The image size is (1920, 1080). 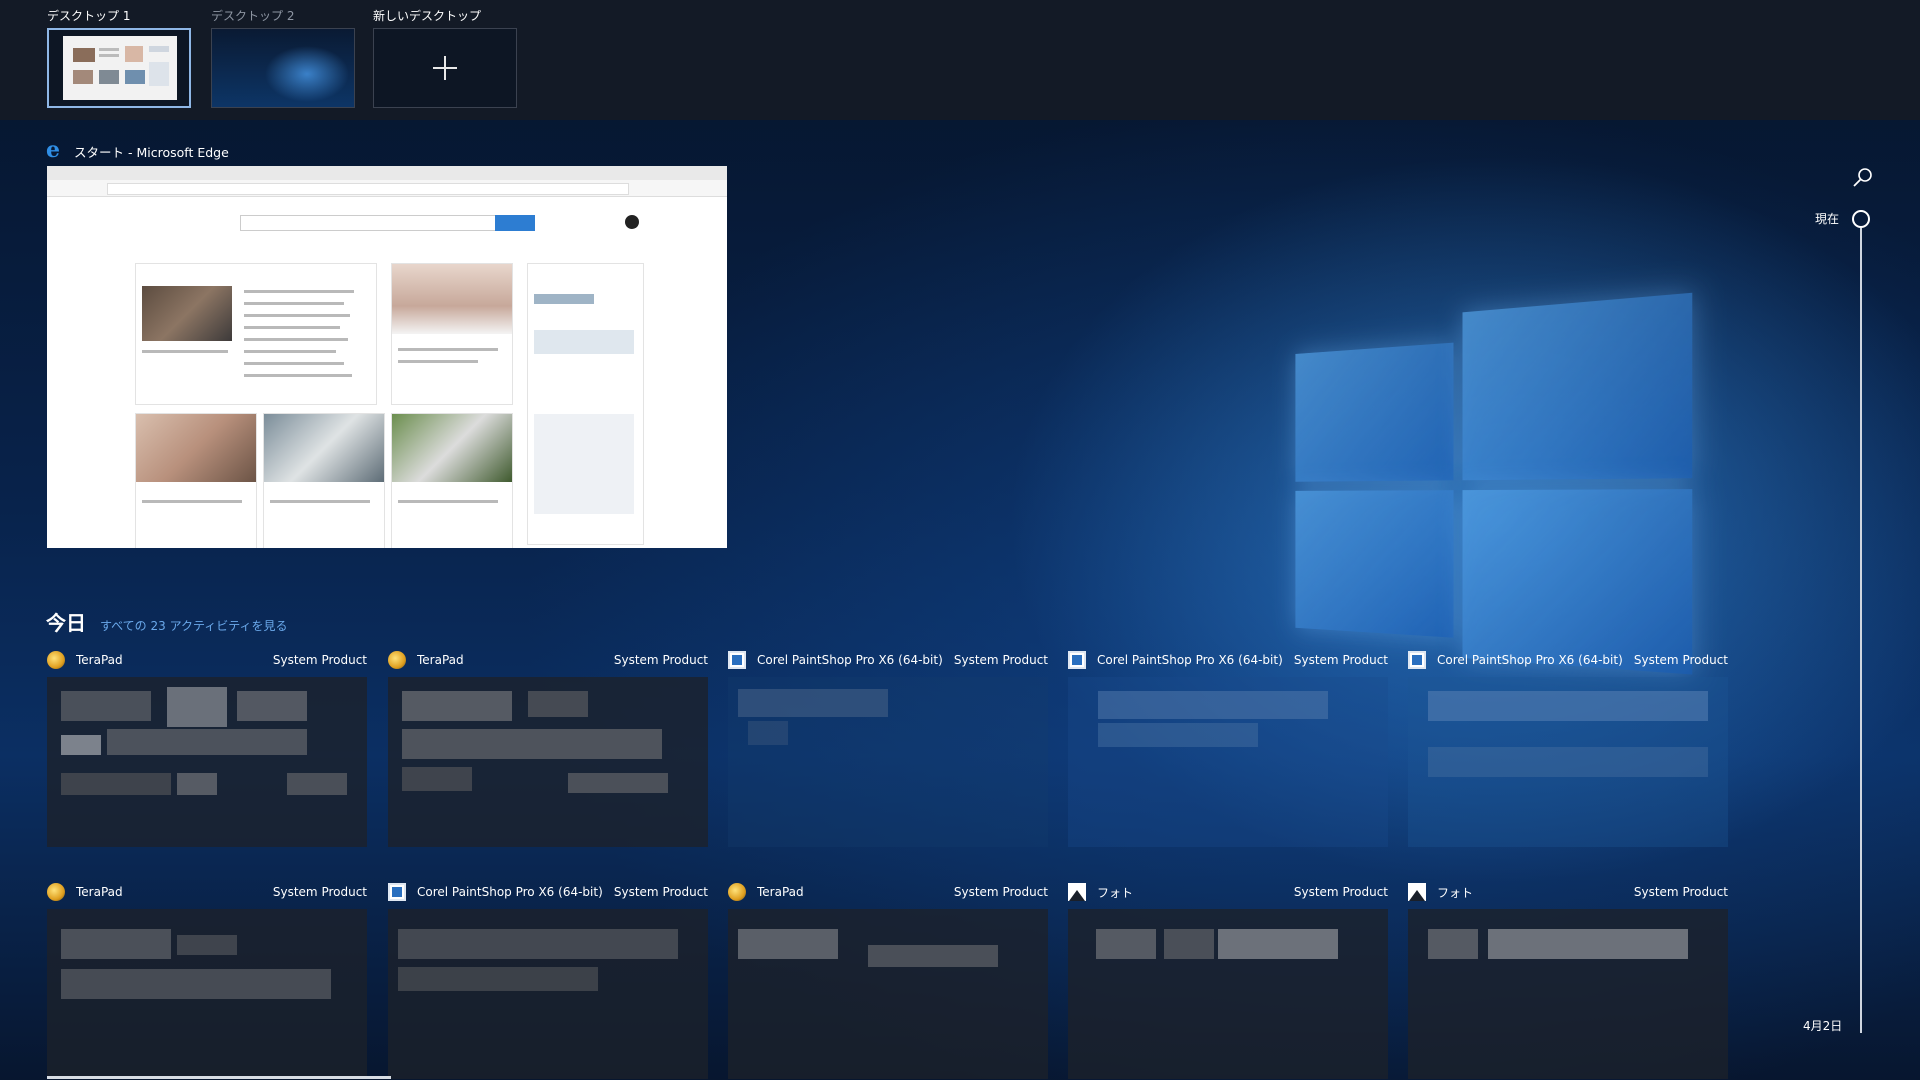 I want to click on window-title: e スタート - Microsoft Edge, so click(x=137, y=150).